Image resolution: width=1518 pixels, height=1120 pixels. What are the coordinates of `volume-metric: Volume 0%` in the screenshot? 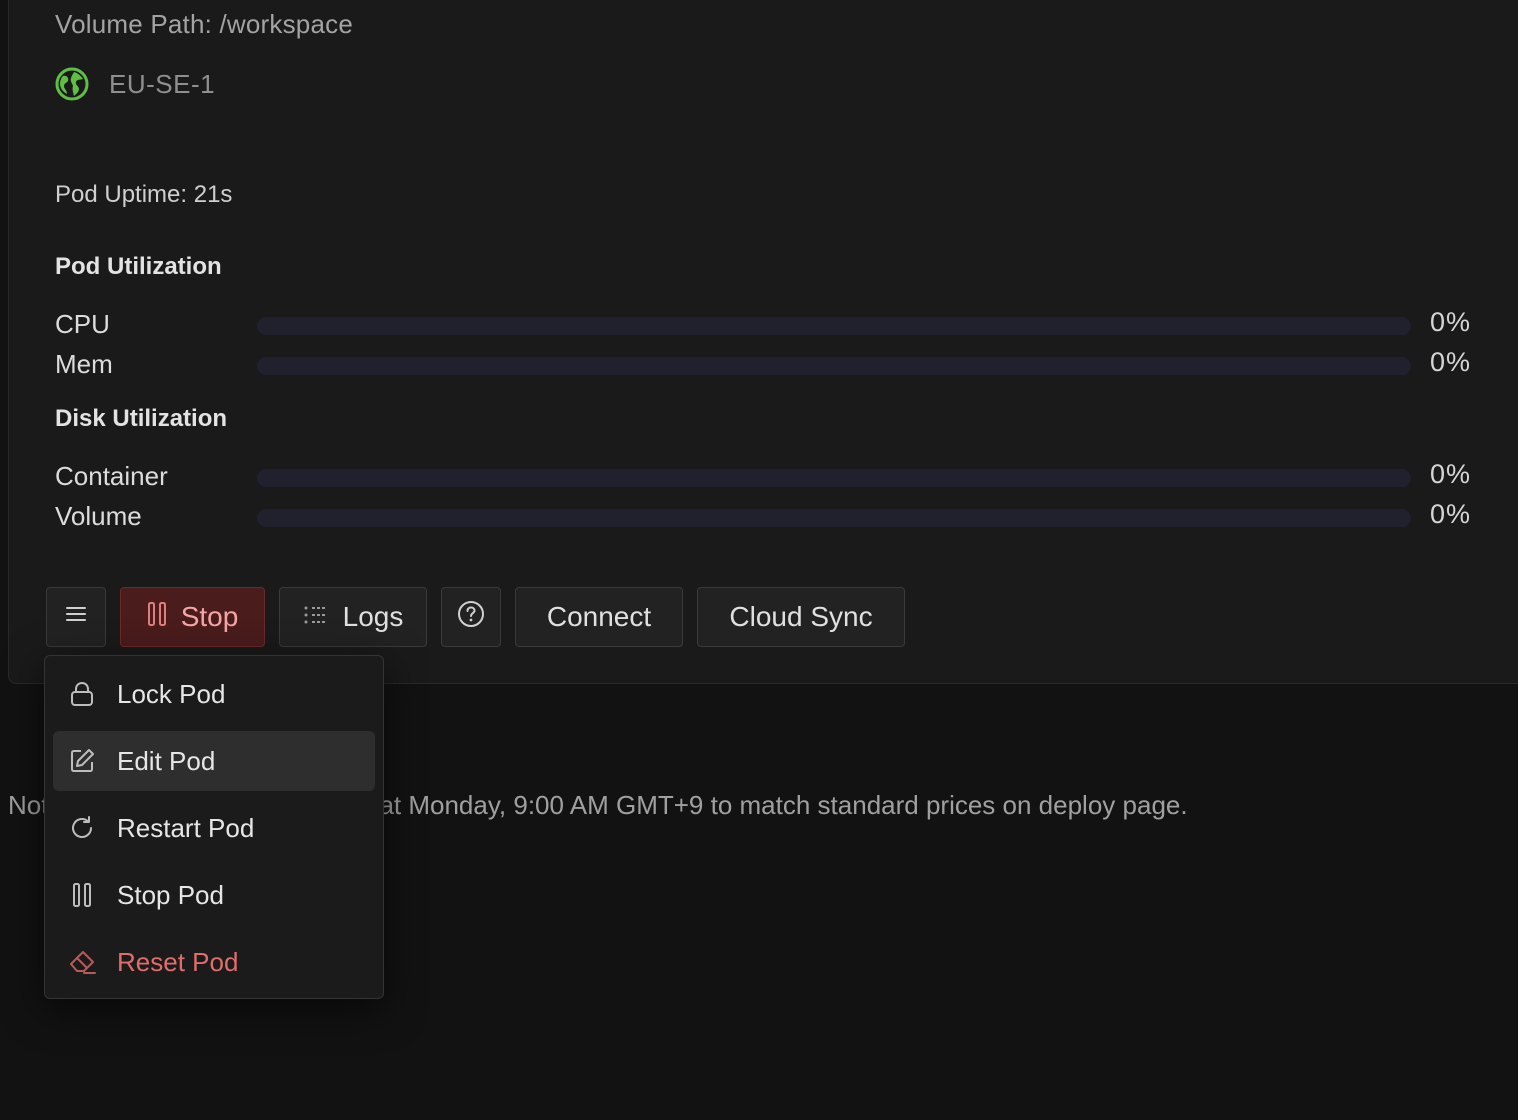 It's located at (765, 517).